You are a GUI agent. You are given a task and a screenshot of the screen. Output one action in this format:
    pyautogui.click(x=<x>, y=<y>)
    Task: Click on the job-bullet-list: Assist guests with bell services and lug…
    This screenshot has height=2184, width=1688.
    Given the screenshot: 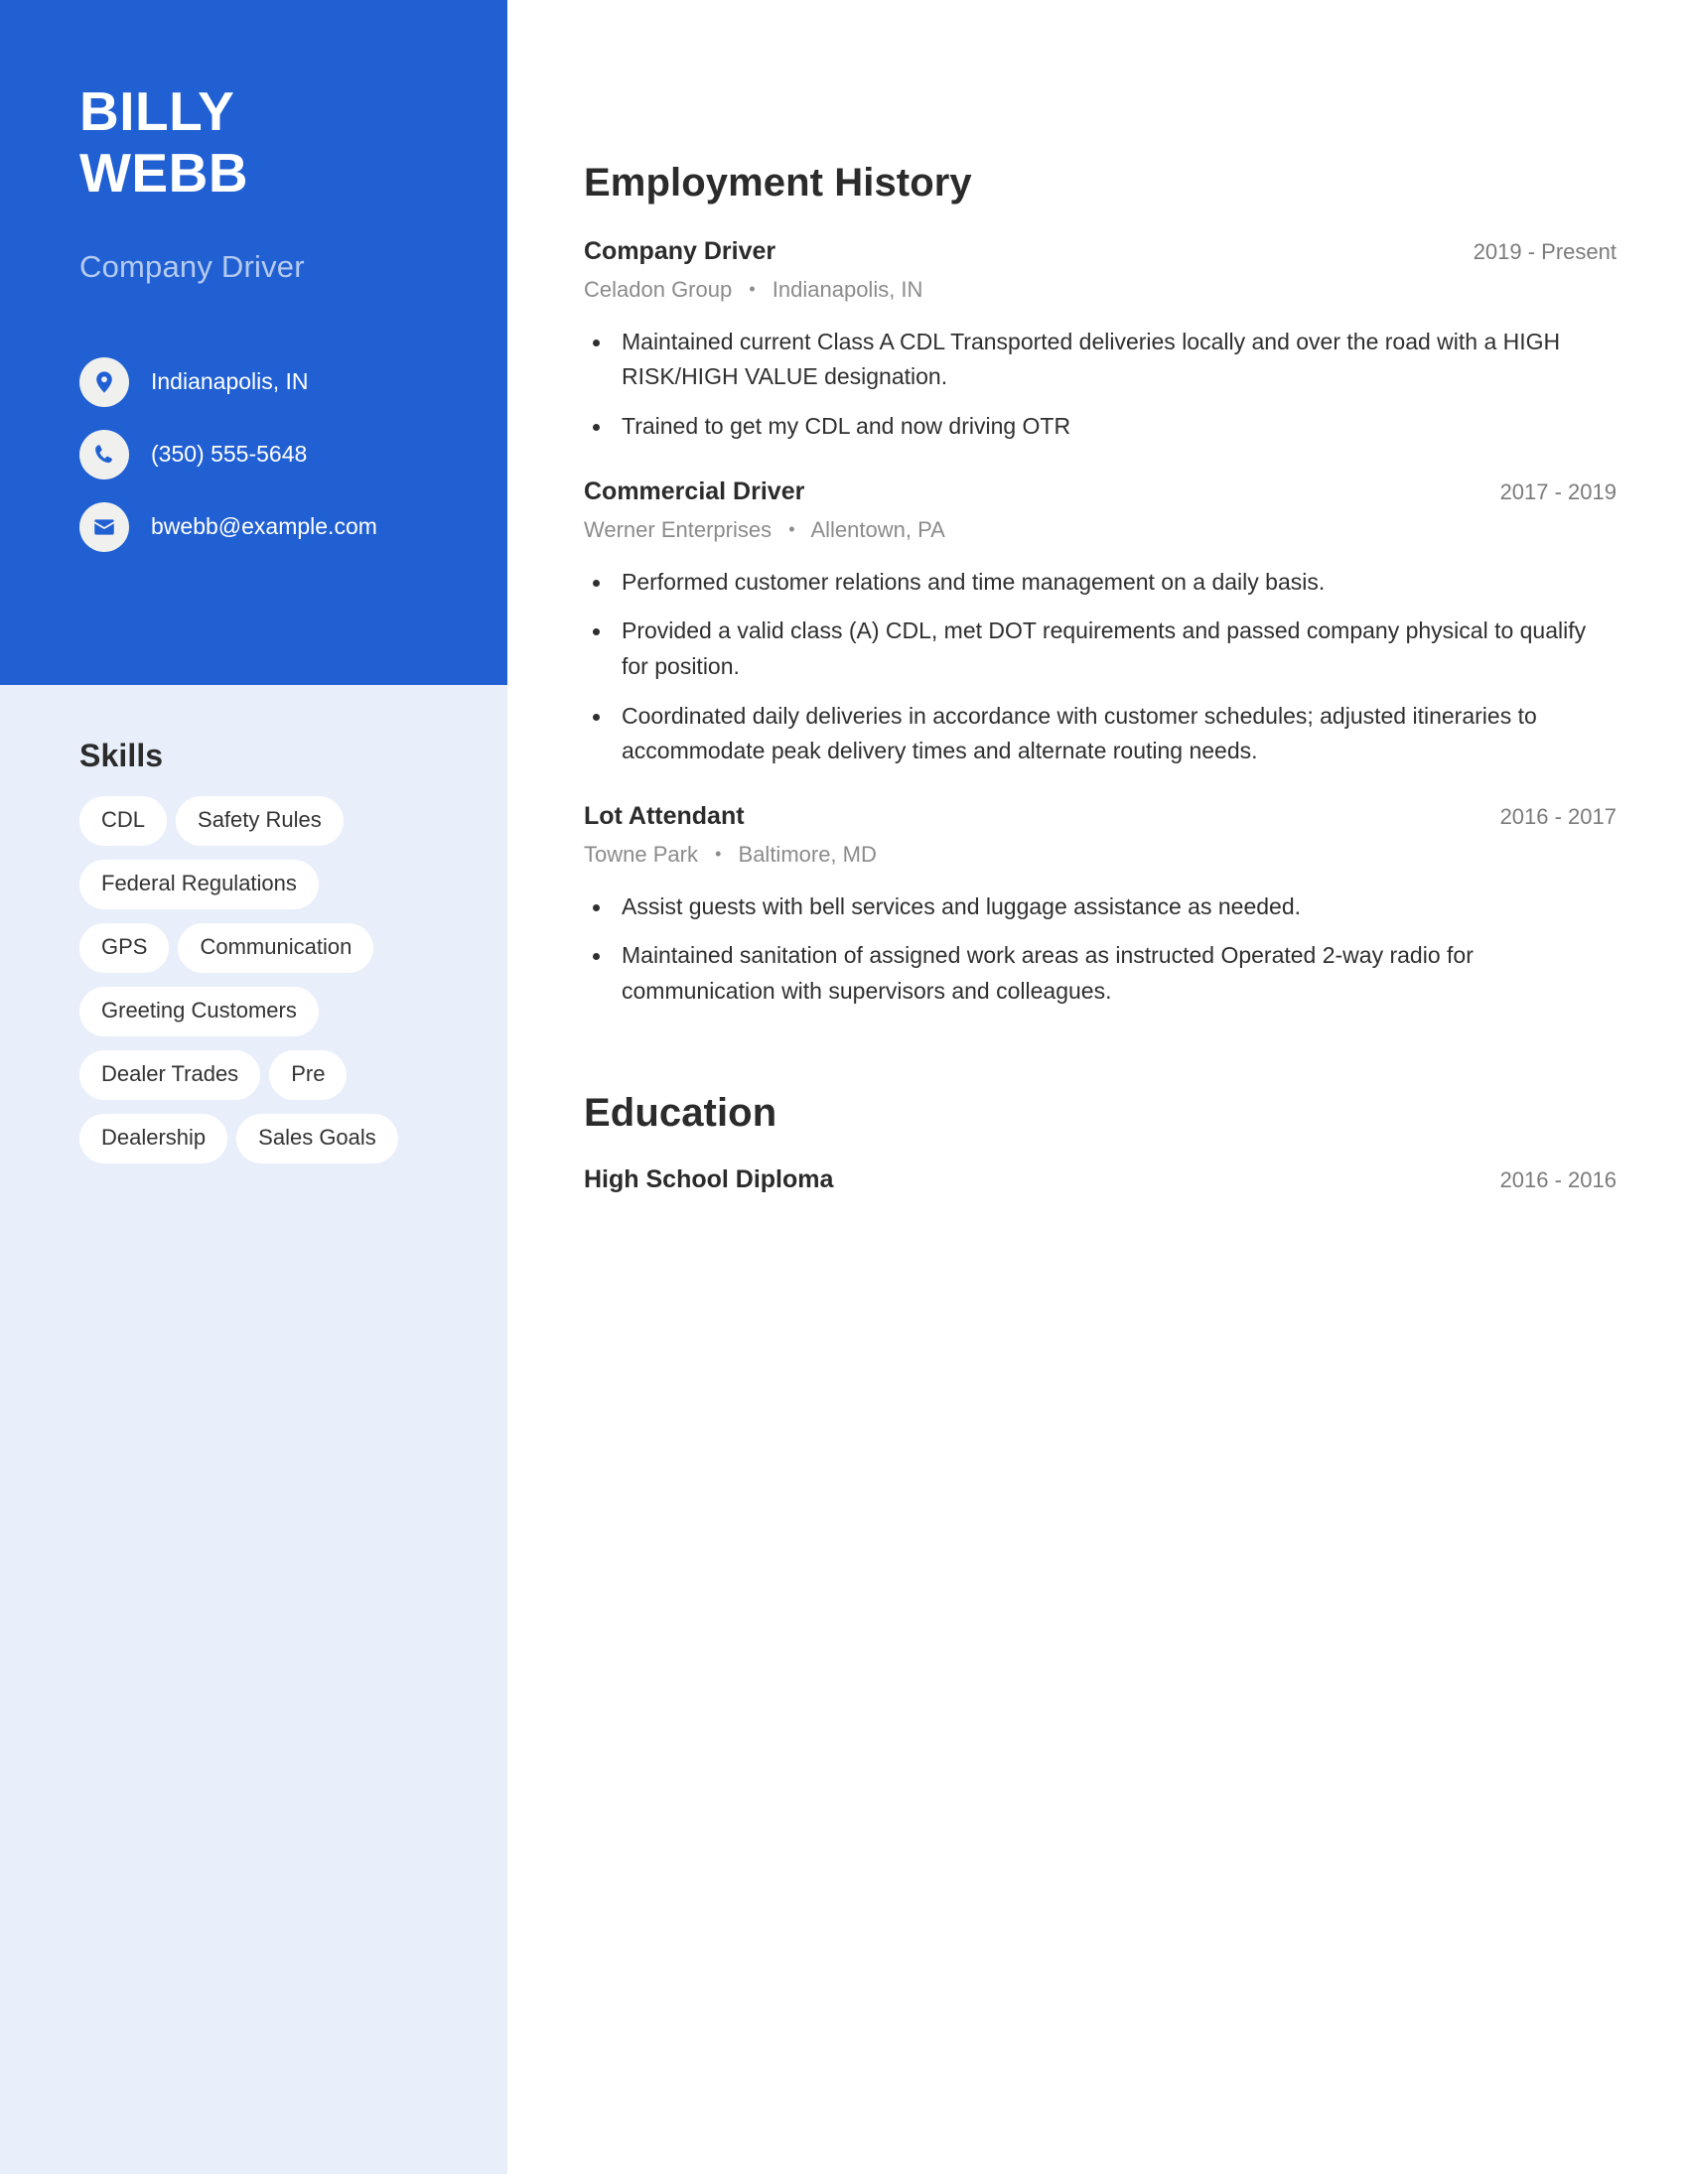 What is the action you would take?
    pyautogui.click(x=1100, y=949)
    